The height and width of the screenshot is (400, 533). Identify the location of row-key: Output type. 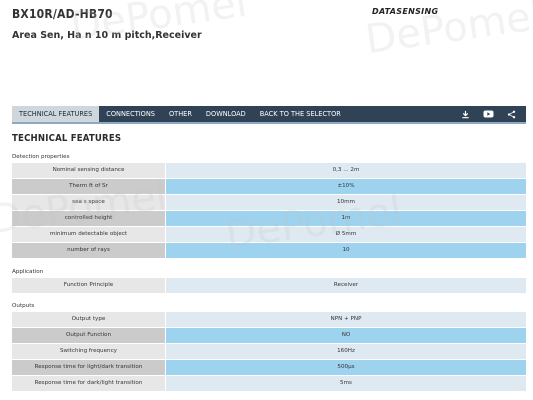
(88, 319).